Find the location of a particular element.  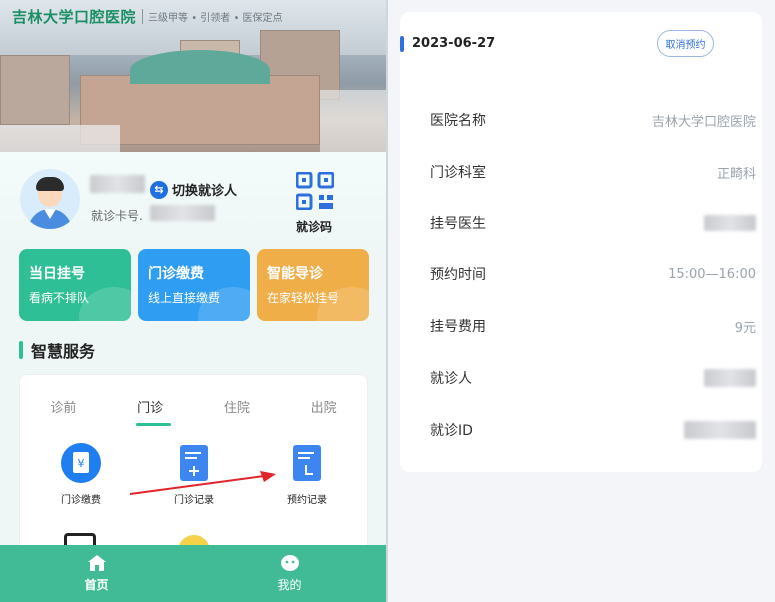

service-appointment-records: 预约记录 is located at coordinates (307, 474).